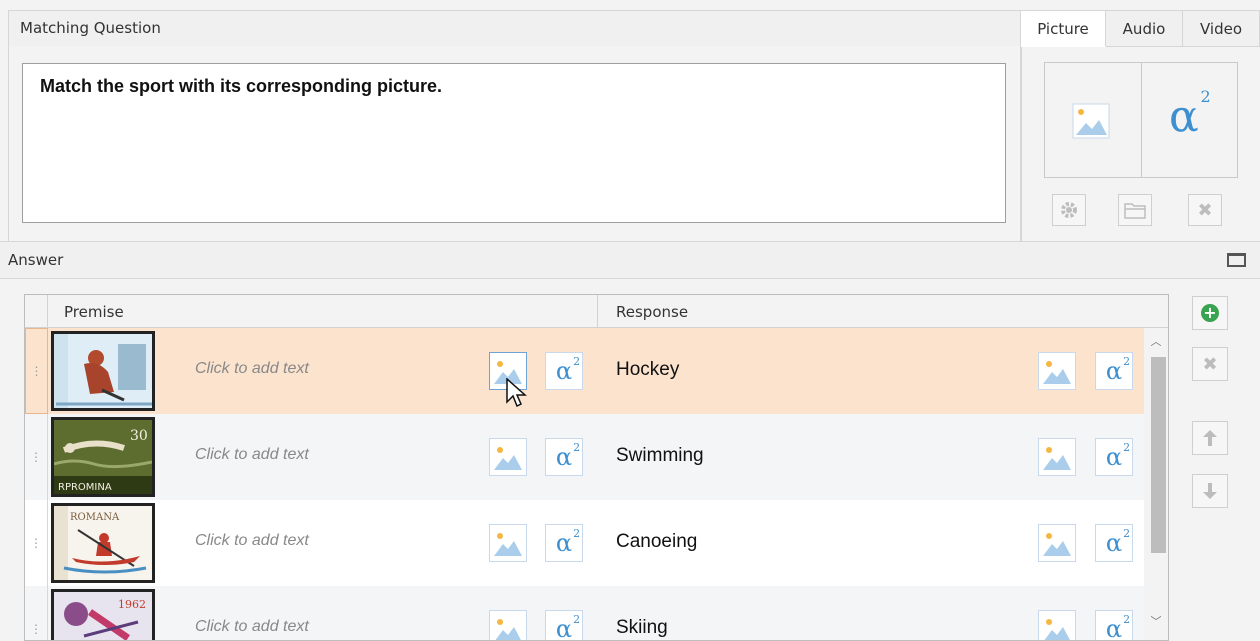 The width and height of the screenshot is (1260, 641). I want to click on column-separator, so click(597, 311).